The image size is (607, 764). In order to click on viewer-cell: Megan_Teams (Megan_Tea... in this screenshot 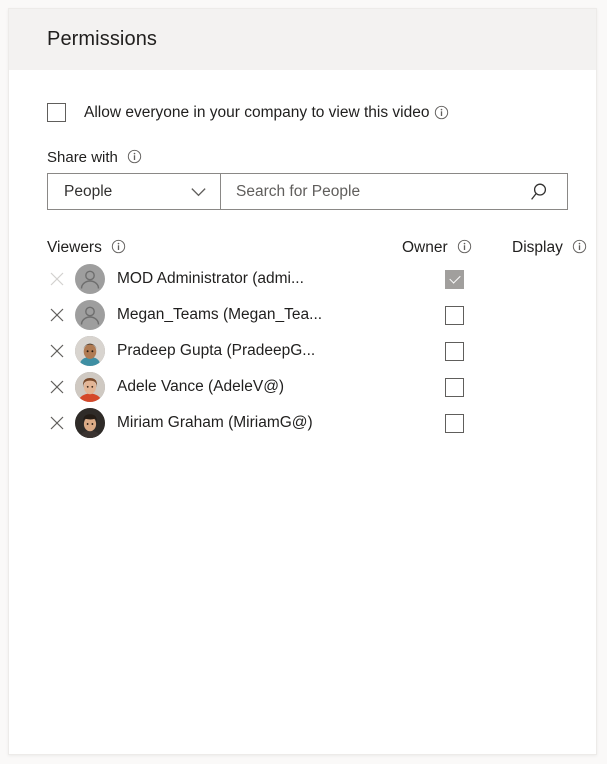, I will do `click(224, 315)`.